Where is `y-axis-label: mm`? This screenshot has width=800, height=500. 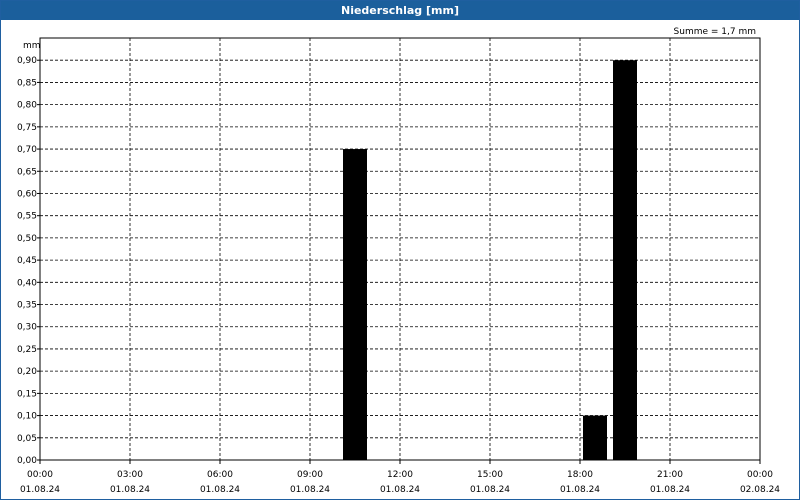
y-axis-label: mm is located at coordinates (32, 46).